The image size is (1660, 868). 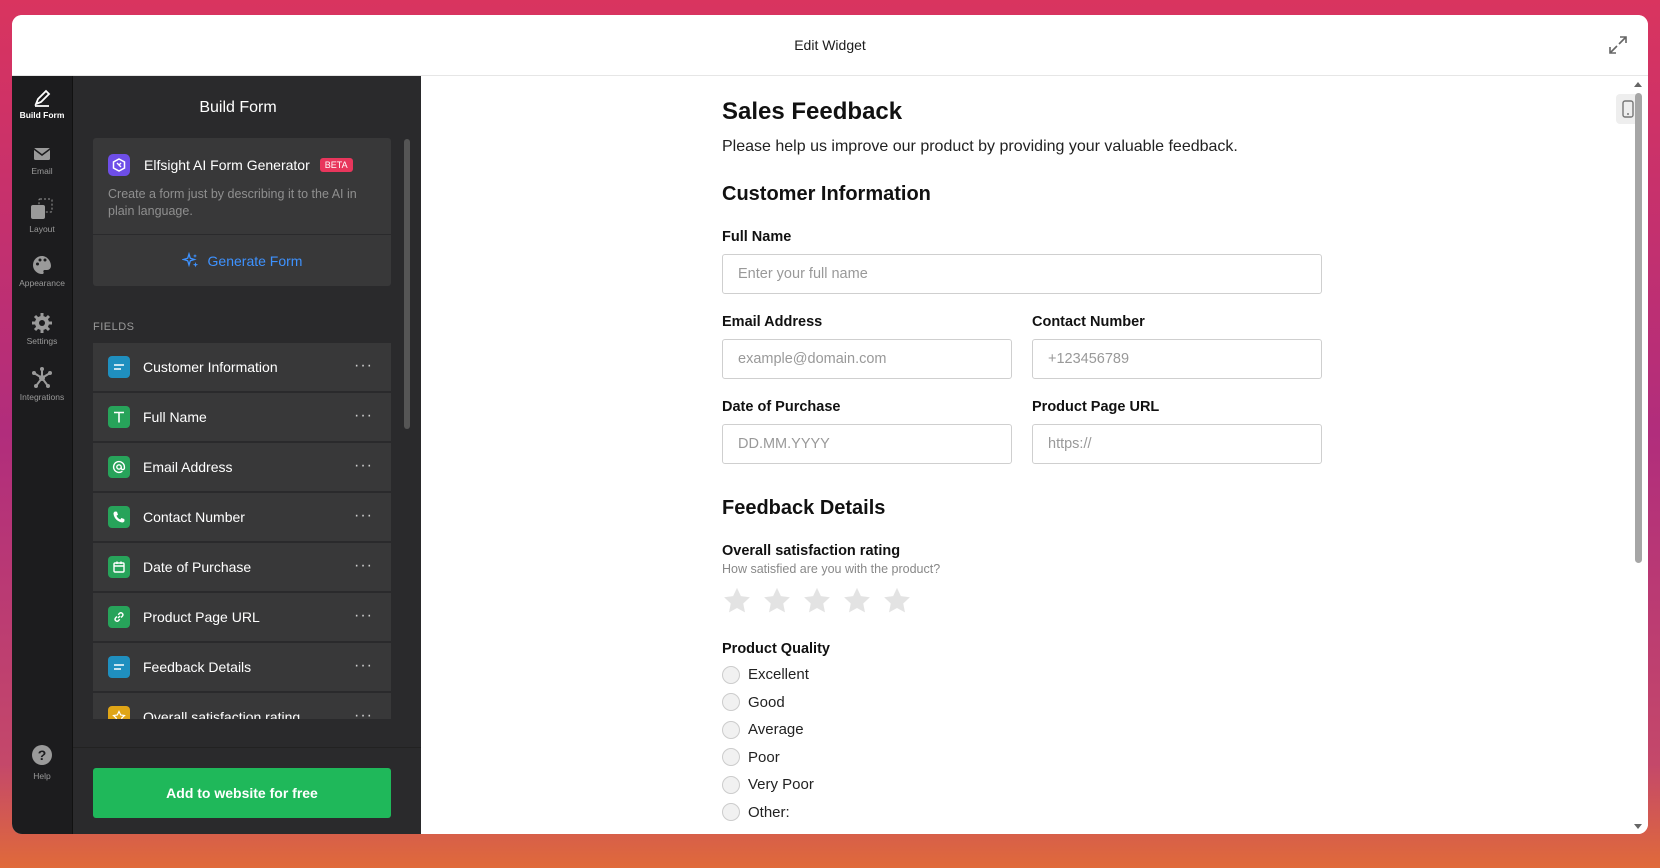 What do you see at coordinates (336, 165) in the screenshot?
I see `beta-badge: BETA` at bounding box center [336, 165].